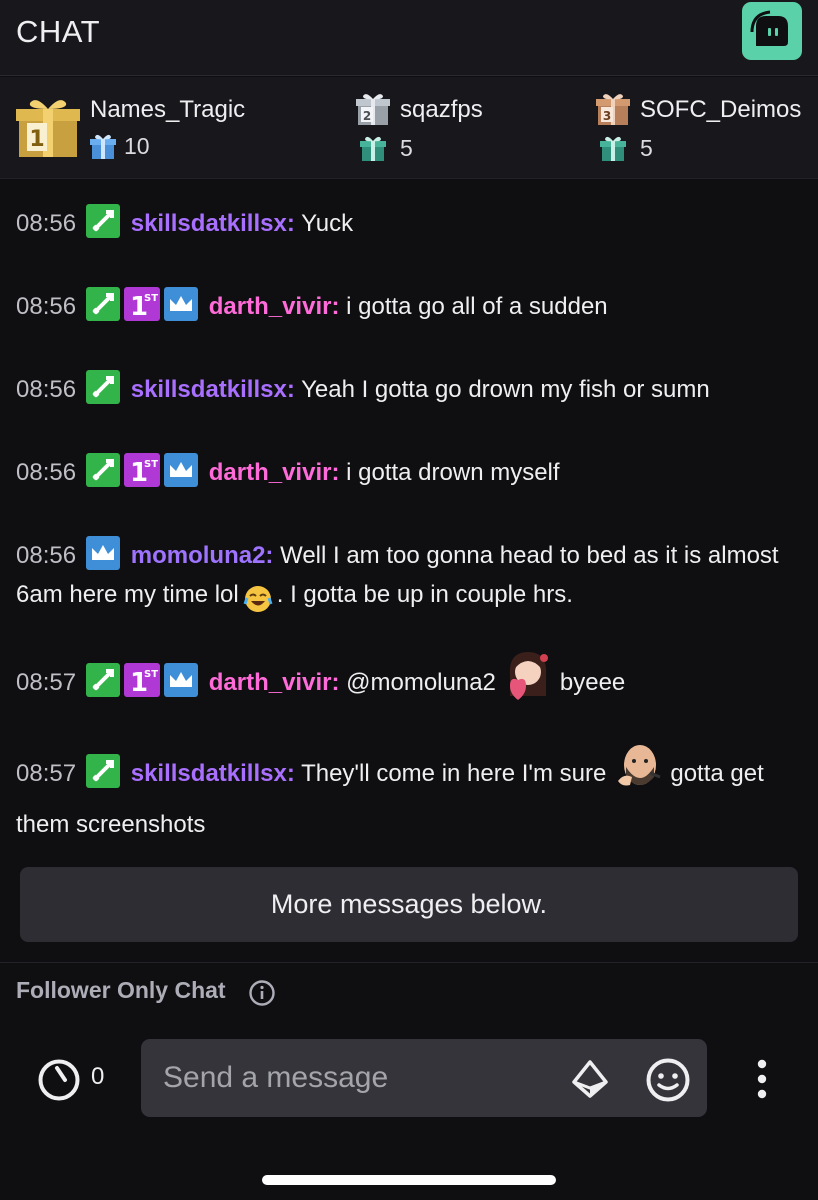 This screenshot has width=818, height=1200. Describe the element at coordinates (137, 146) in the screenshot. I see `leaderboard-count-1: 10` at that location.